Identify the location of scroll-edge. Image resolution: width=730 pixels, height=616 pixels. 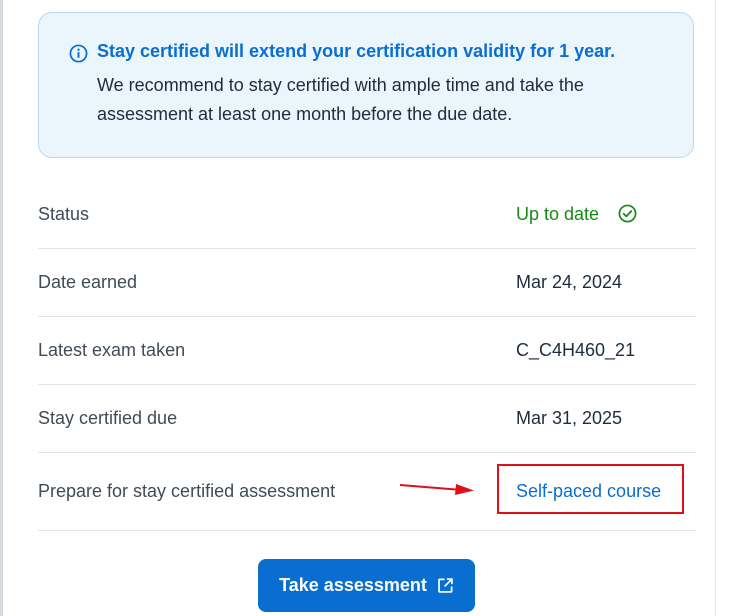
(715, 308).